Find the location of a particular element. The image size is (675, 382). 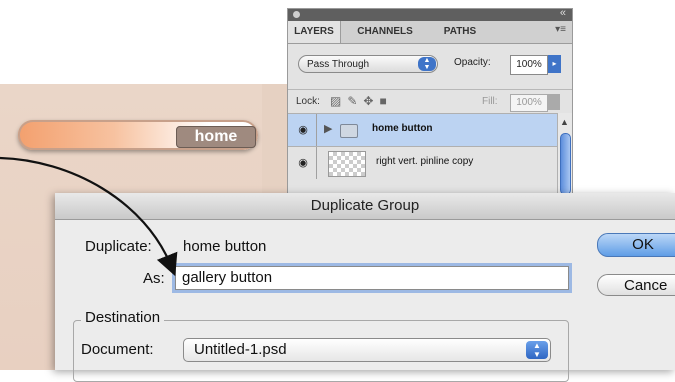

lock-all-icon: ■ is located at coordinates (385, 101).